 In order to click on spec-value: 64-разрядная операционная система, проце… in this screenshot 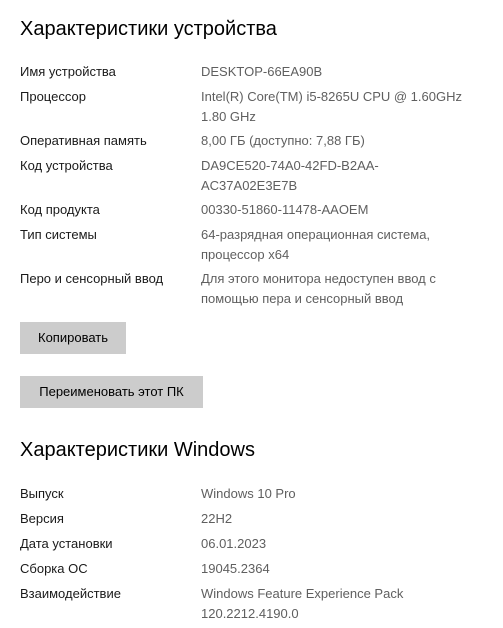, I will do `click(316, 244)`.